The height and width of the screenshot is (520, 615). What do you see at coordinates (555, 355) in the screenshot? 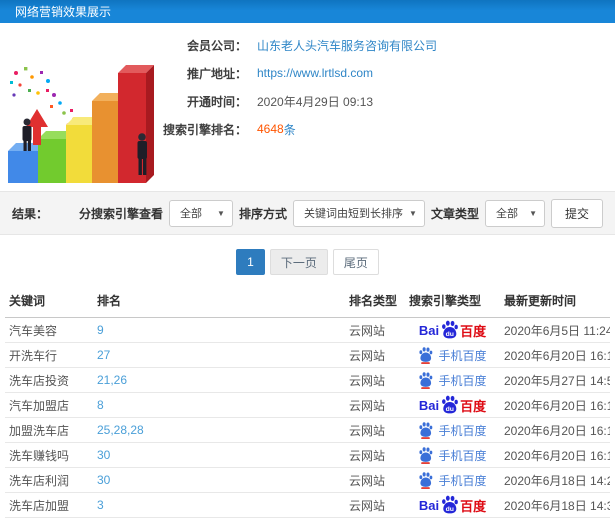
I see `updated-cell: 2020年6月20日 16:16` at bounding box center [555, 355].